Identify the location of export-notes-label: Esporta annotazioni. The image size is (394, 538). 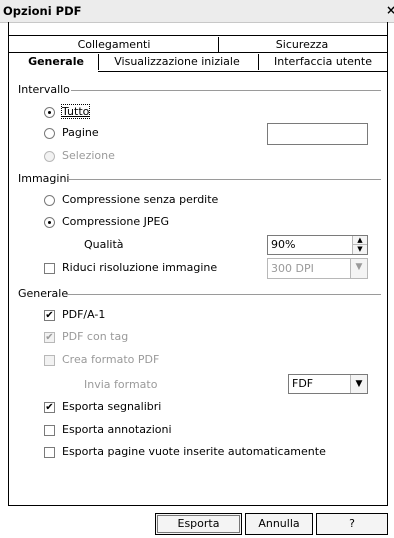
(117, 429).